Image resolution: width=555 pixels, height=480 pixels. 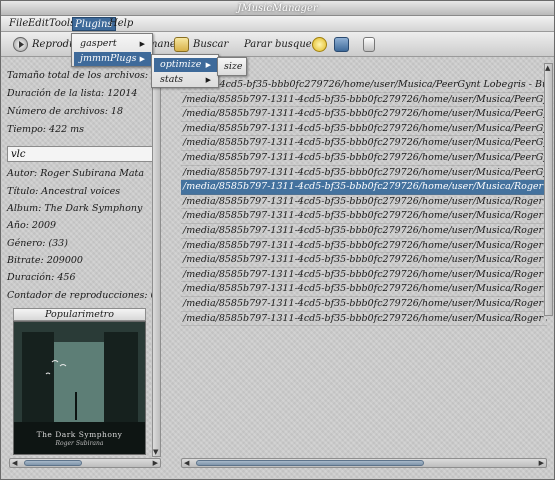 What do you see at coordinates (85, 463) in the screenshot?
I see `left-horizontal-scrollbar: ◀ ▶` at bounding box center [85, 463].